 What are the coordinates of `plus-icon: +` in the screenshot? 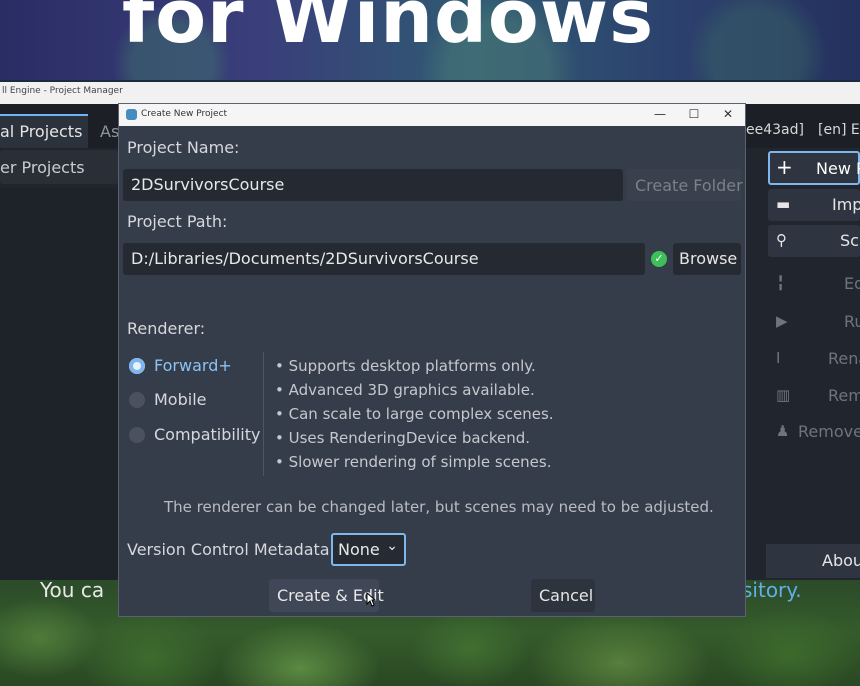 It's located at (784, 167).